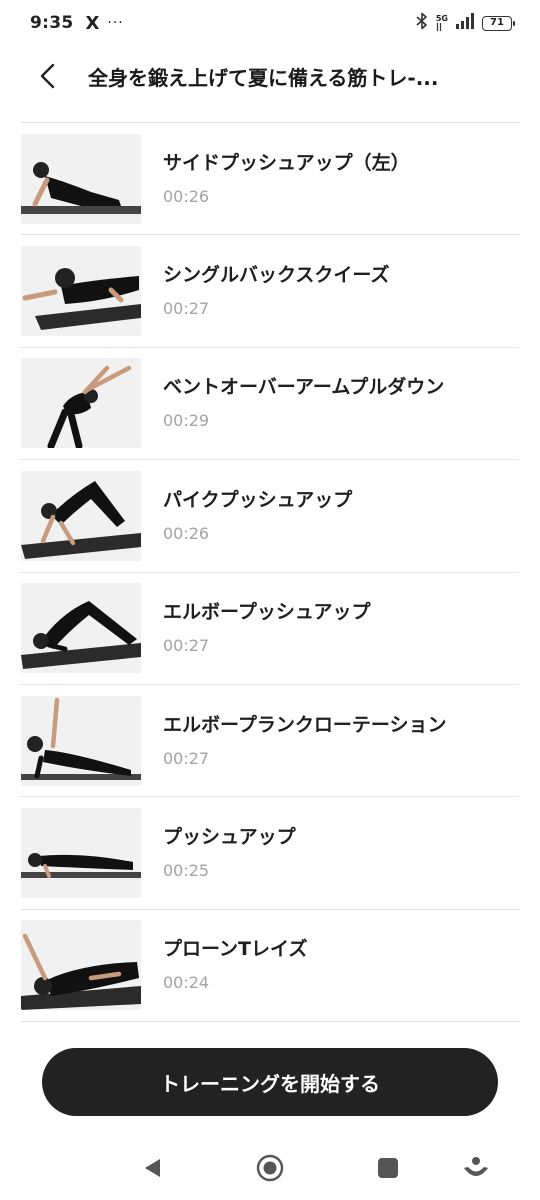  I want to click on nav-back-button, so click(152, 1168).